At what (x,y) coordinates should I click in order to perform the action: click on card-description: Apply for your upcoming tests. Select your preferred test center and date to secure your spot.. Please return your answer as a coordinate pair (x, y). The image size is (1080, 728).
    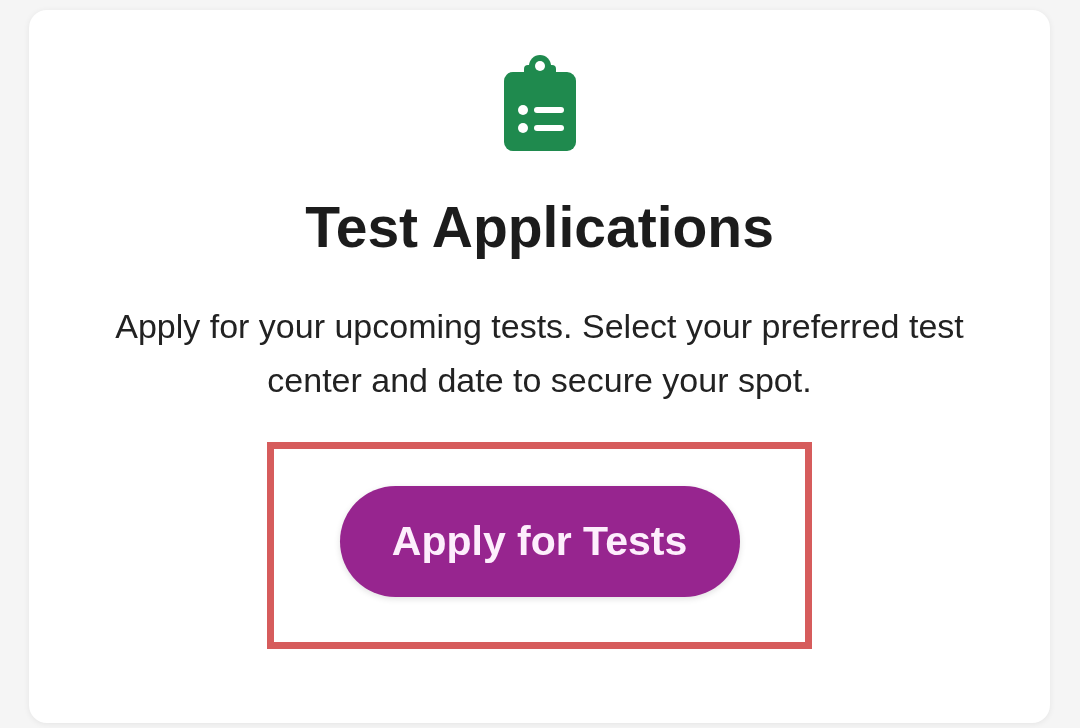
    Looking at the image, I should click on (539, 353).